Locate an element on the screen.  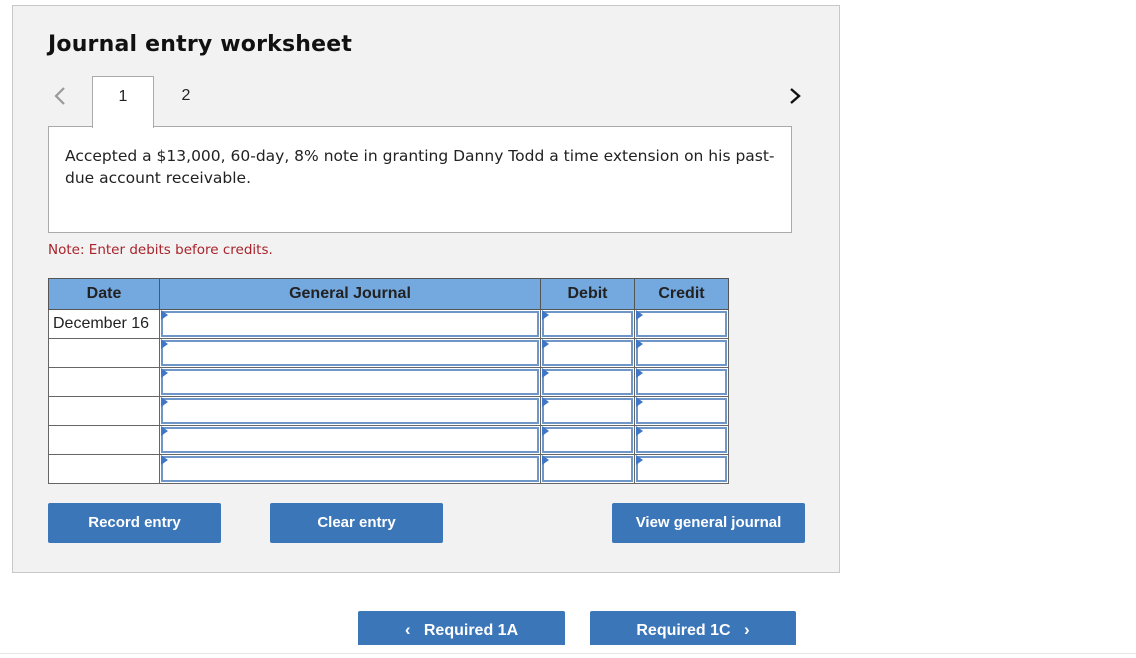
table-header-row: Date General Journal Debit Credit is located at coordinates (388, 294).